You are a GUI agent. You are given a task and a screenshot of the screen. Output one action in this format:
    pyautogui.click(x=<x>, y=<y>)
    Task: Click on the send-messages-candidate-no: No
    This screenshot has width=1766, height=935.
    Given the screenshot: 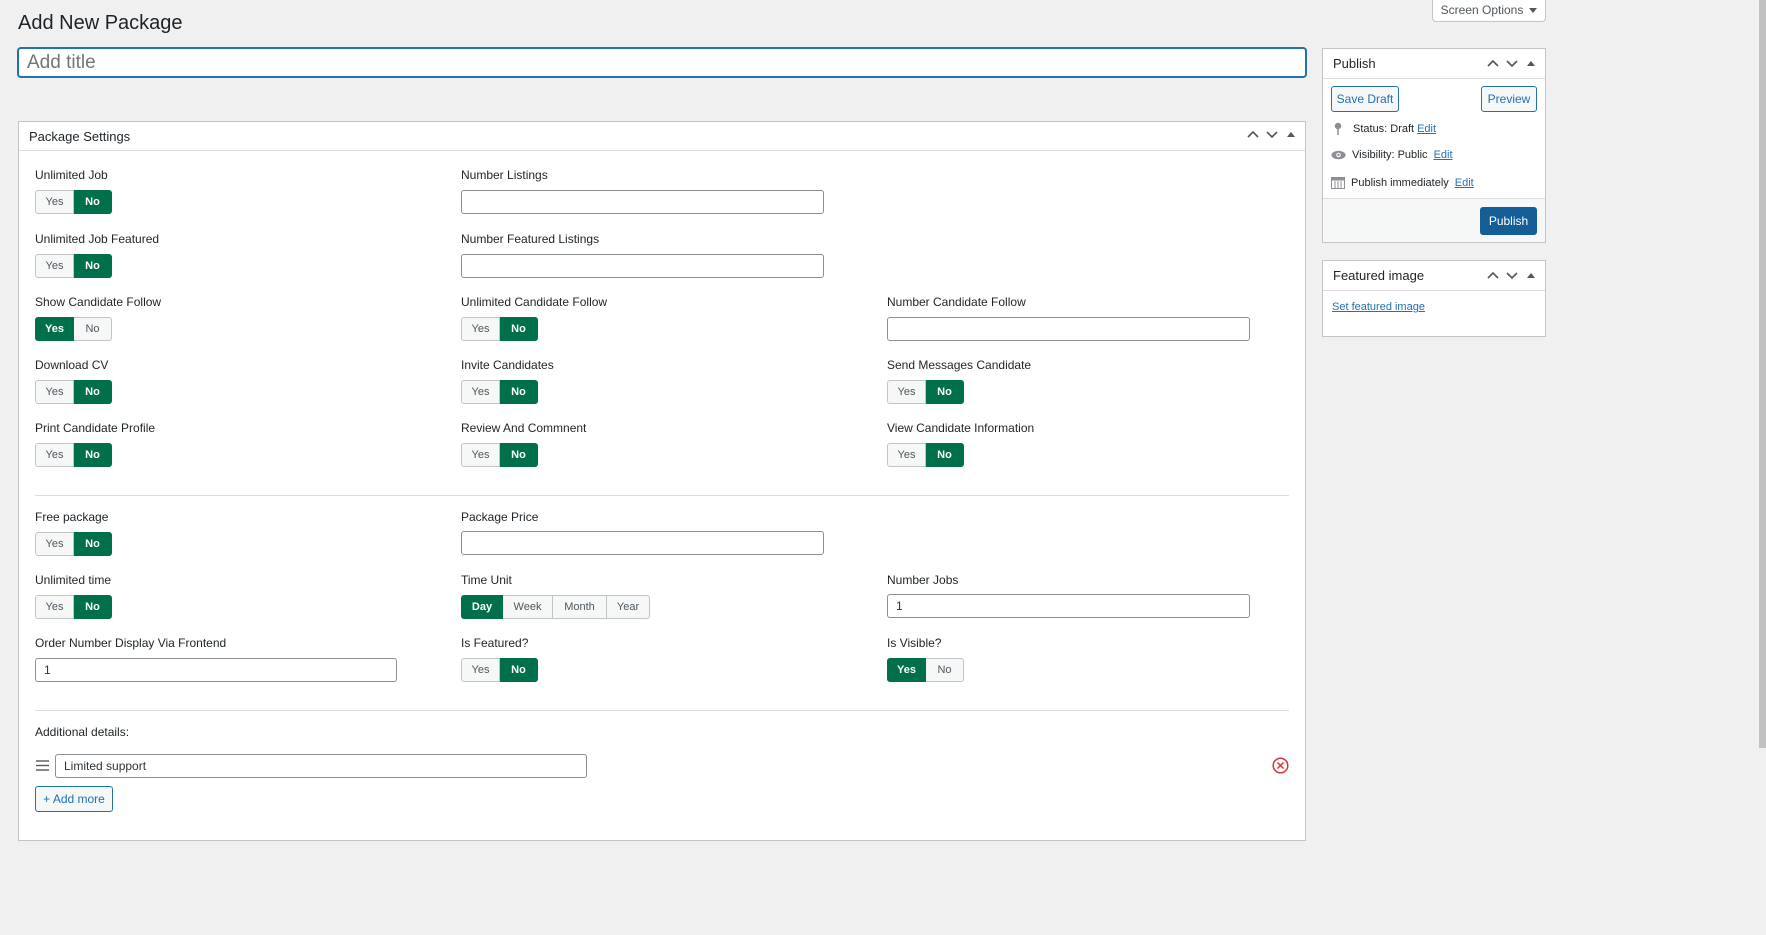 What is the action you would take?
    pyautogui.click(x=945, y=392)
    